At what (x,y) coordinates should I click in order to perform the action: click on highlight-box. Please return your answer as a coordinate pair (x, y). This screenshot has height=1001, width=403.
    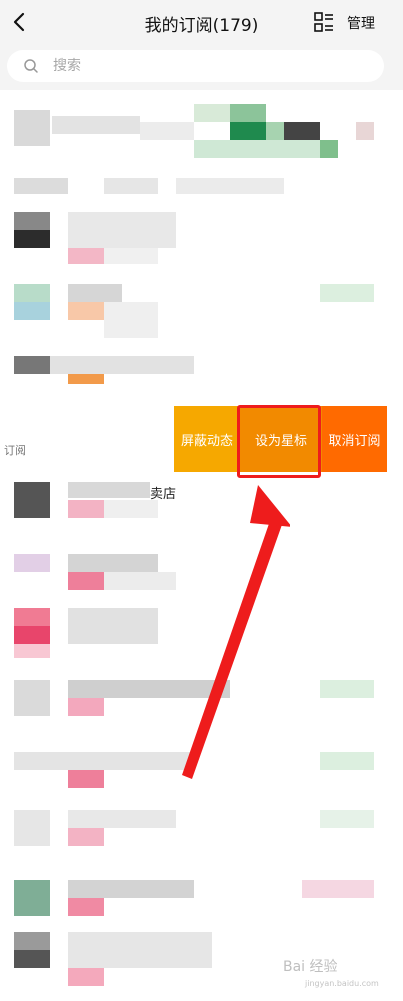
    Looking at the image, I should click on (279, 441).